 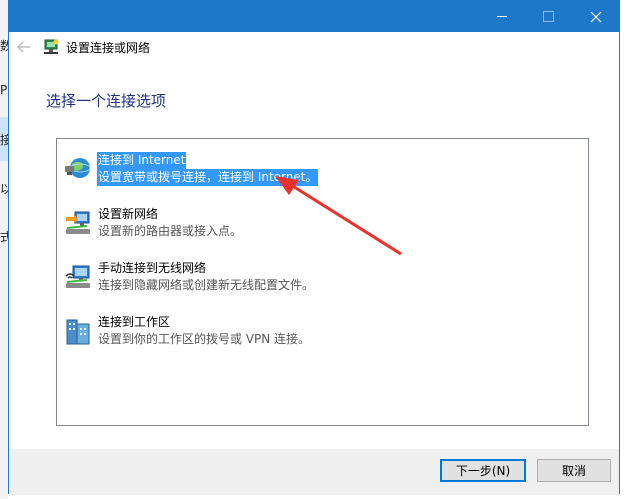 I want to click on option-title: 设置新网络, so click(x=128, y=214).